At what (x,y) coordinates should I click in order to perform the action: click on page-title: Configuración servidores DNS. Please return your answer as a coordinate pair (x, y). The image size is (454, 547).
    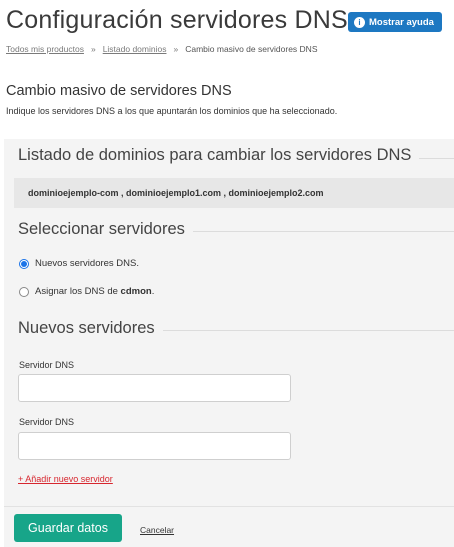
    Looking at the image, I should click on (177, 20).